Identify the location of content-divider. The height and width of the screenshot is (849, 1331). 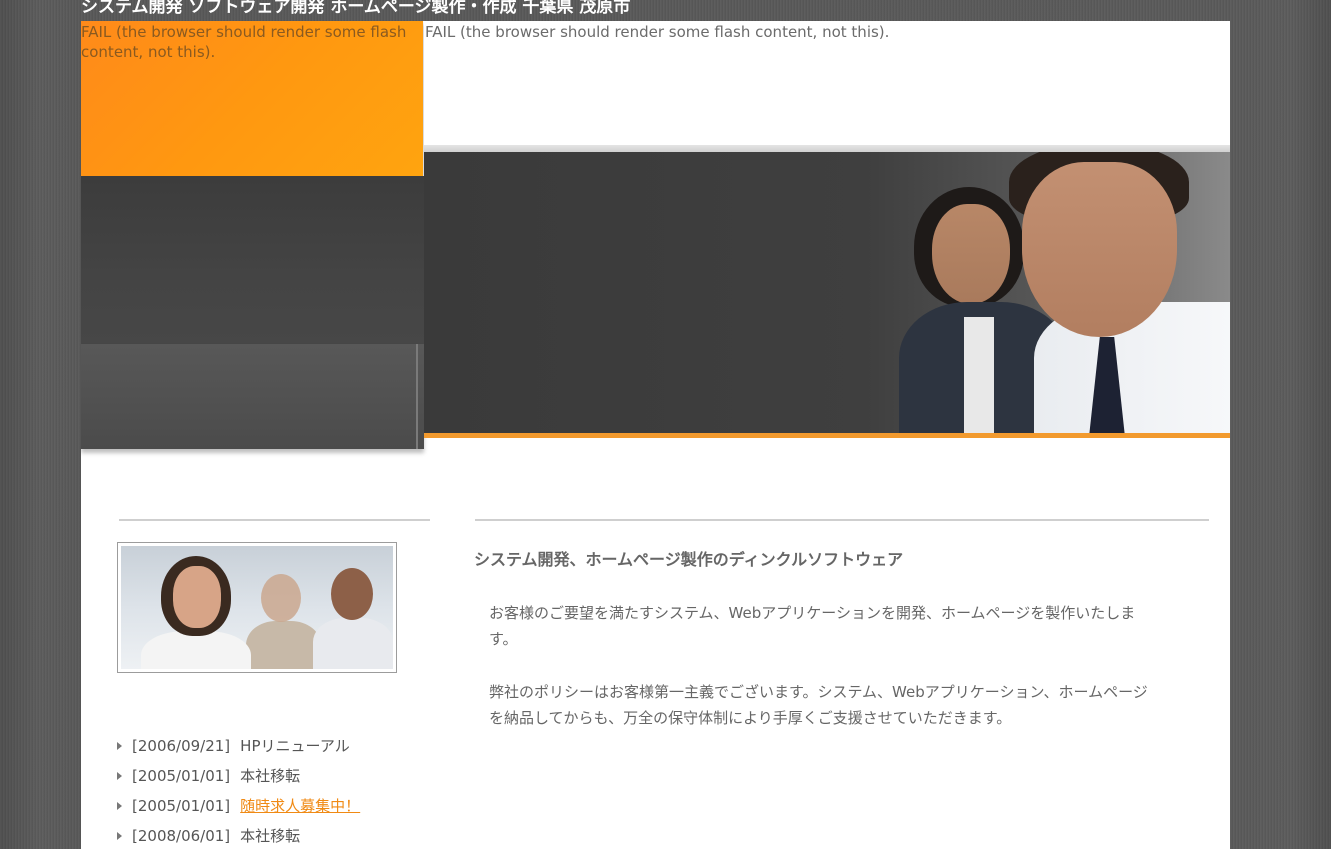
(842, 520).